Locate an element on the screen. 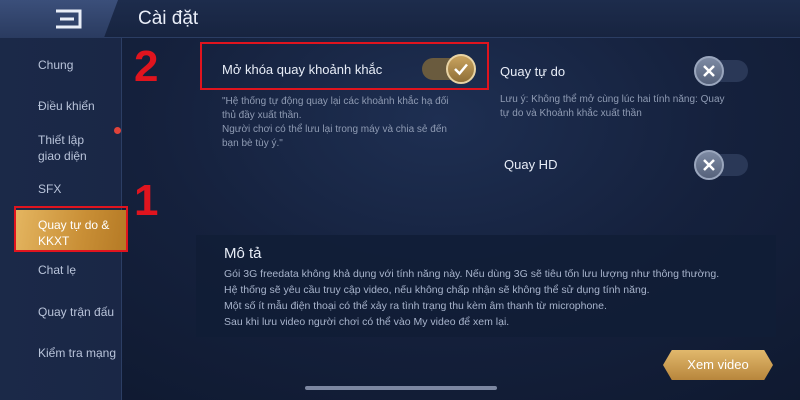 This screenshot has height=400, width=800. sidebar-item-controls: Điều khiển is located at coordinates (61, 106).